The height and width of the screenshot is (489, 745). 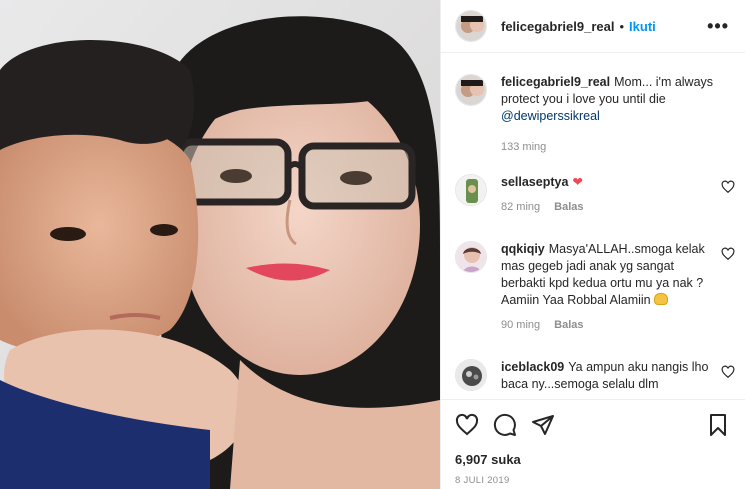 What do you see at coordinates (555, 82) in the screenshot?
I see `caption-username: felicegabriel9_real` at bounding box center [555, 82].